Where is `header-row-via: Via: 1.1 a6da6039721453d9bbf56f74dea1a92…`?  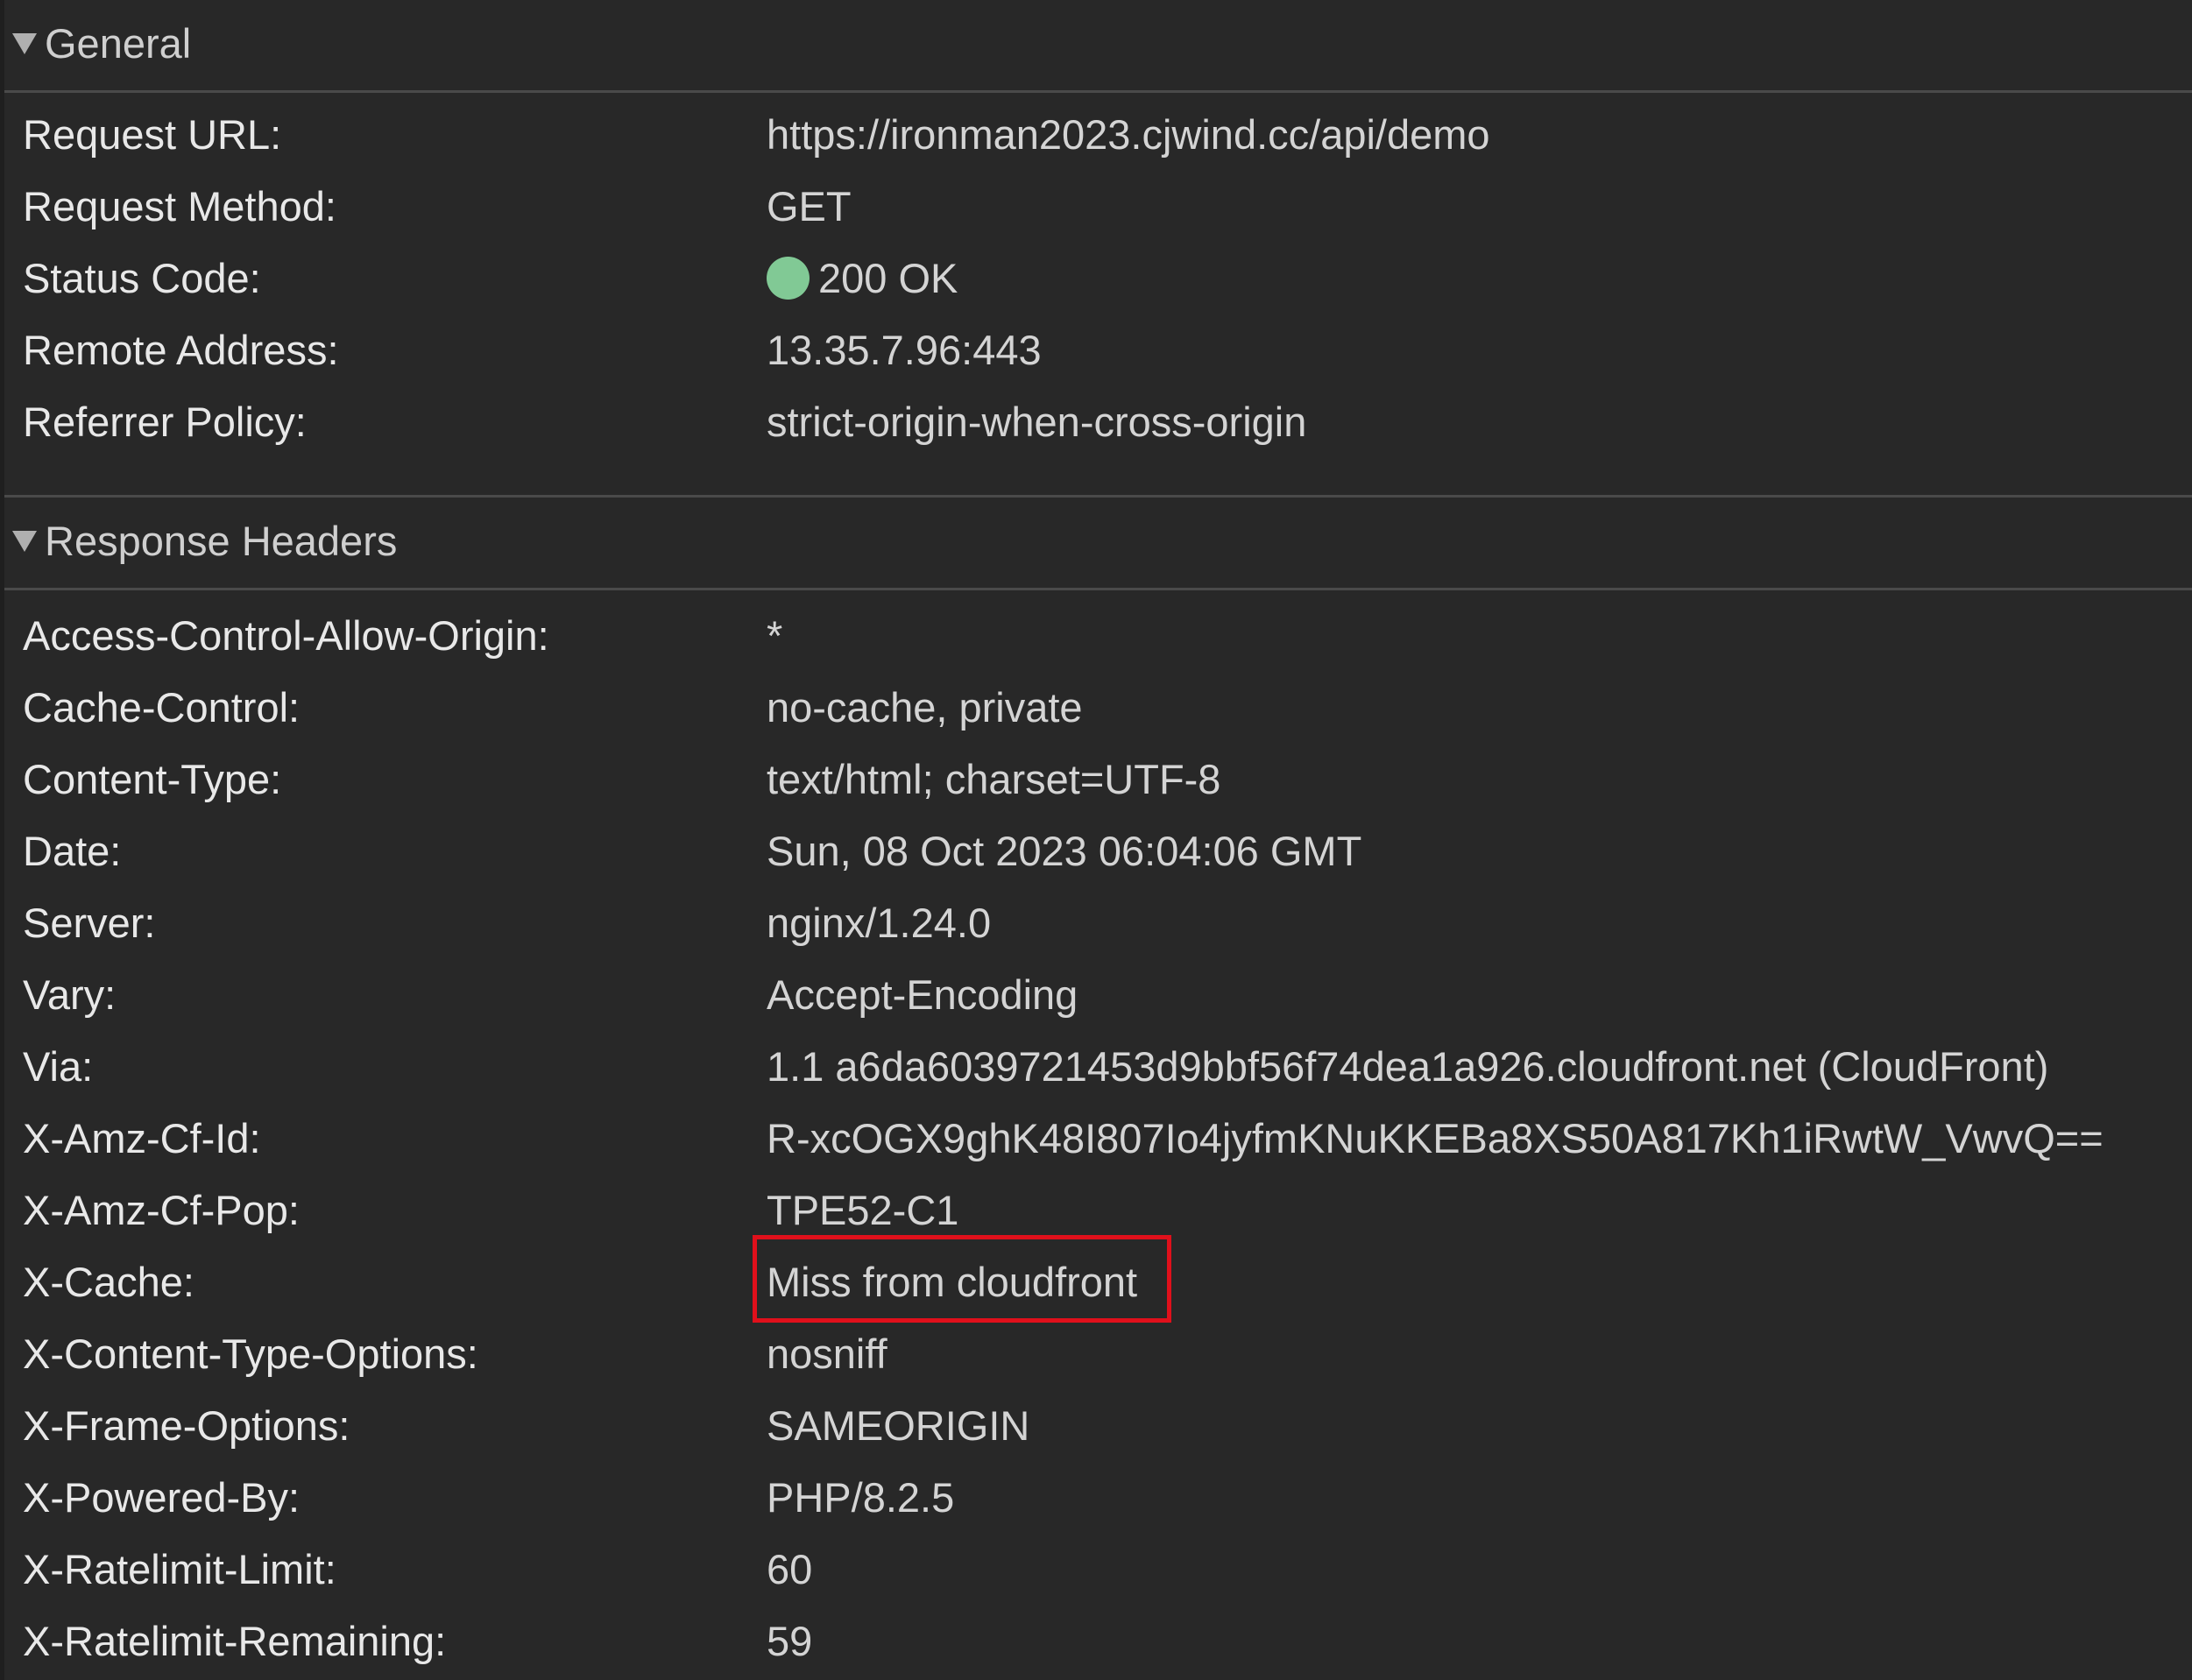 header-row-via: Via: 1.1 a6da6039721453d9bbf56f74dea1a92… is located at coordinates (1098, 1067).